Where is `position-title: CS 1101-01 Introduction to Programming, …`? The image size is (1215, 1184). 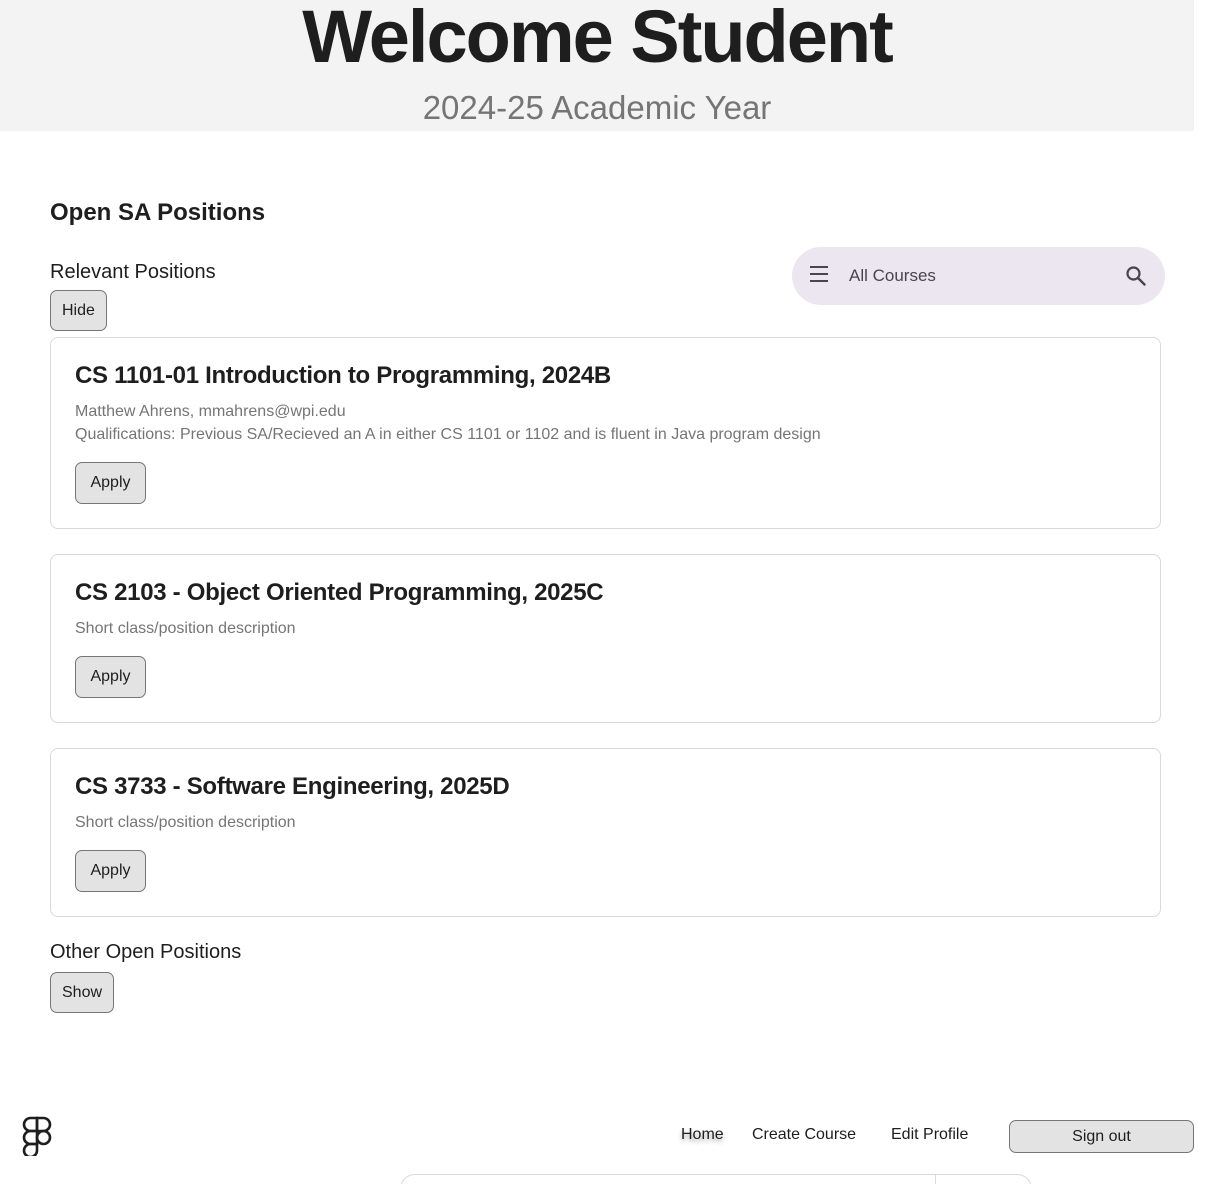 position-title: CS 1101-01 Introduction to Programming, … is located at coordinates (343, 375).